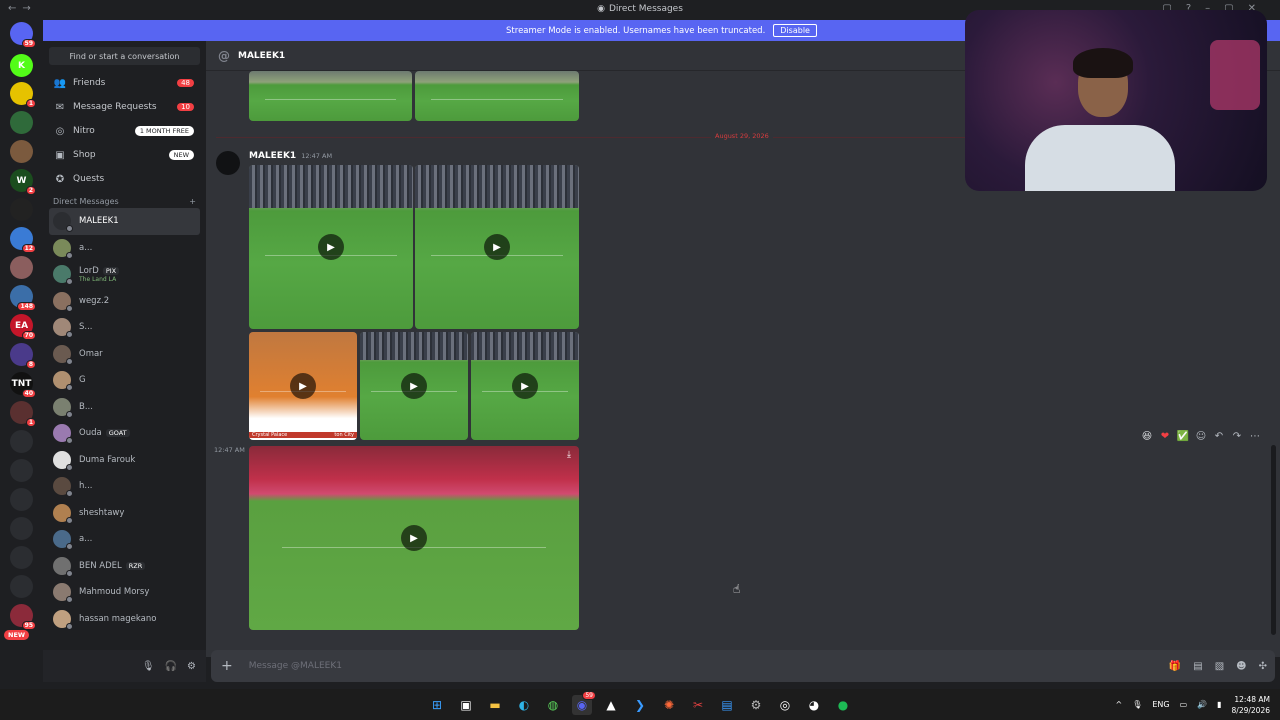  I want to click on create-dm-icon: +, so click(192, 201).